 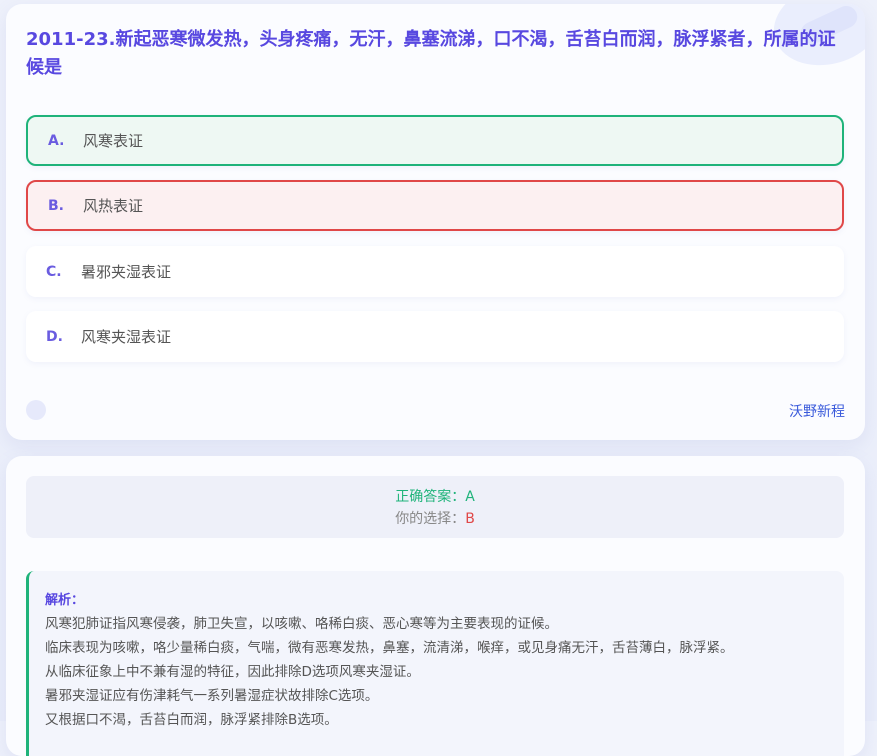 What do you see at coordinates (113, 141) in the screenshot?
I see `option-text: 风寒表证` at bounding box center [113, 141].